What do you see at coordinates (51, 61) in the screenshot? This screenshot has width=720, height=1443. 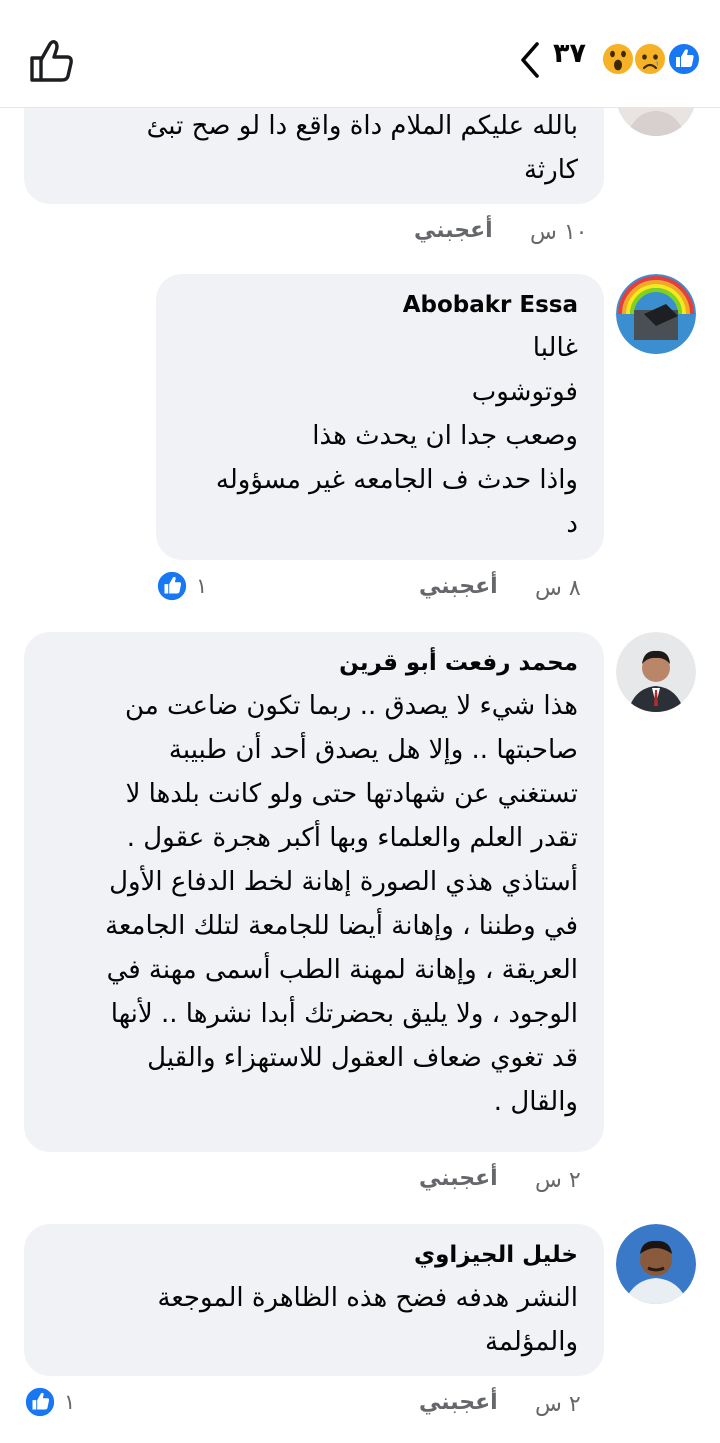 I see `thumbs-up-icon` at bounding box center [51, 61].